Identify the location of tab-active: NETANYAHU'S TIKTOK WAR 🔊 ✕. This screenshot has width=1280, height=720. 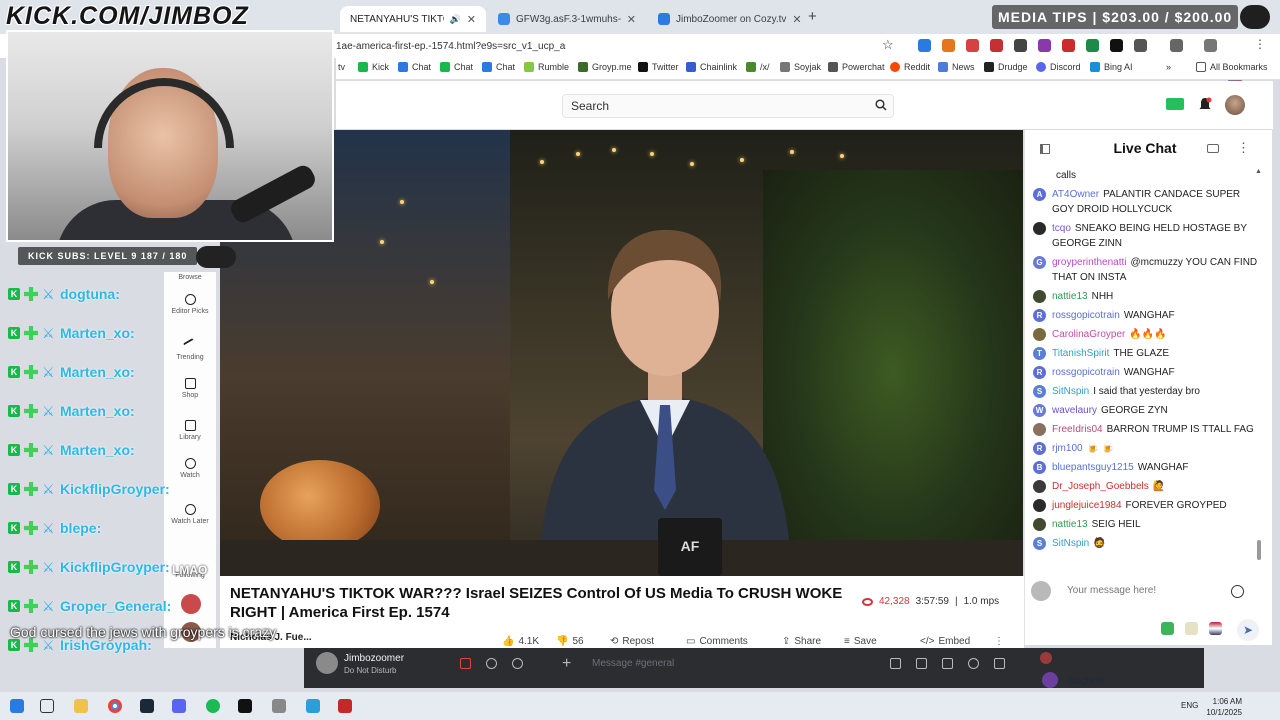
(413, 19).